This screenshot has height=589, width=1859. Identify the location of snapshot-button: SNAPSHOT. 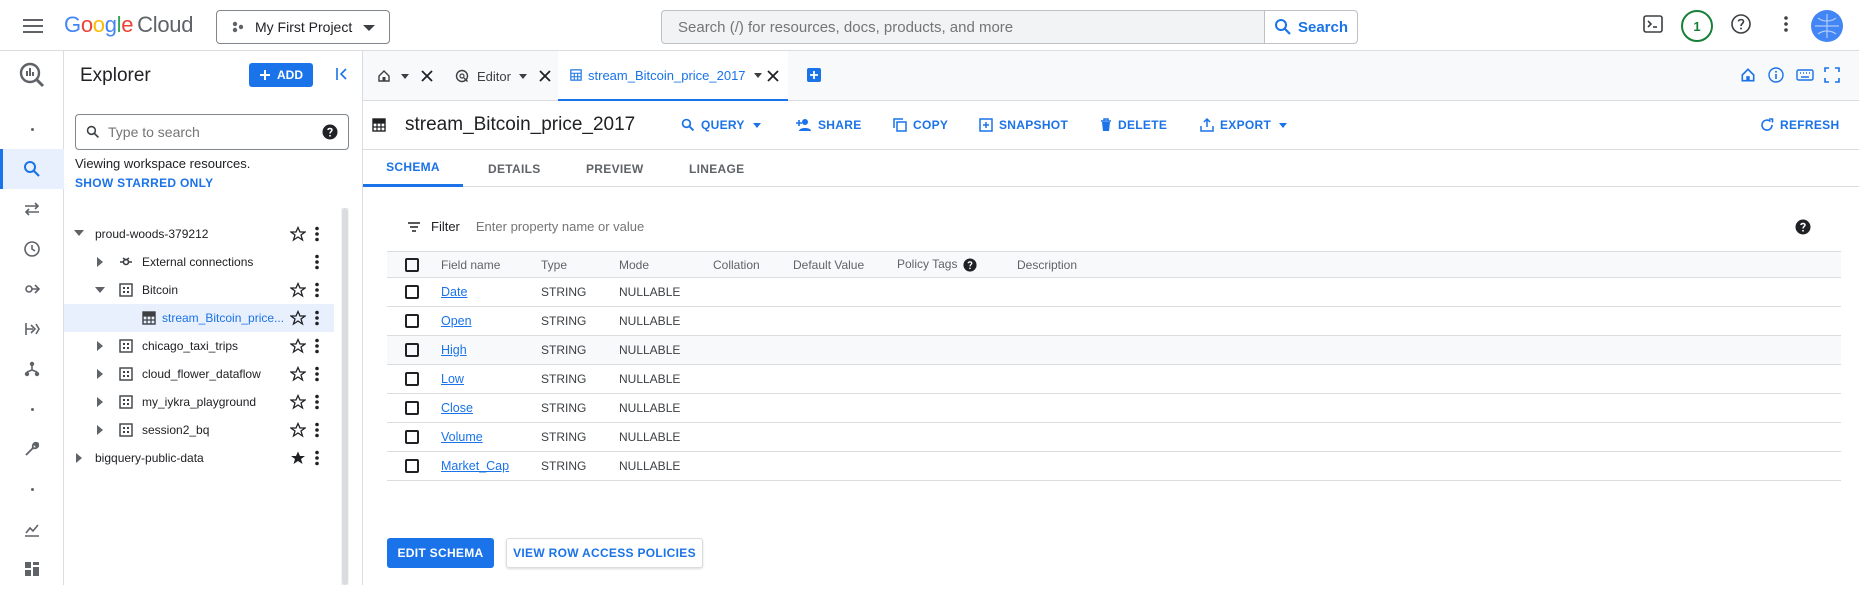
(1023, 125).